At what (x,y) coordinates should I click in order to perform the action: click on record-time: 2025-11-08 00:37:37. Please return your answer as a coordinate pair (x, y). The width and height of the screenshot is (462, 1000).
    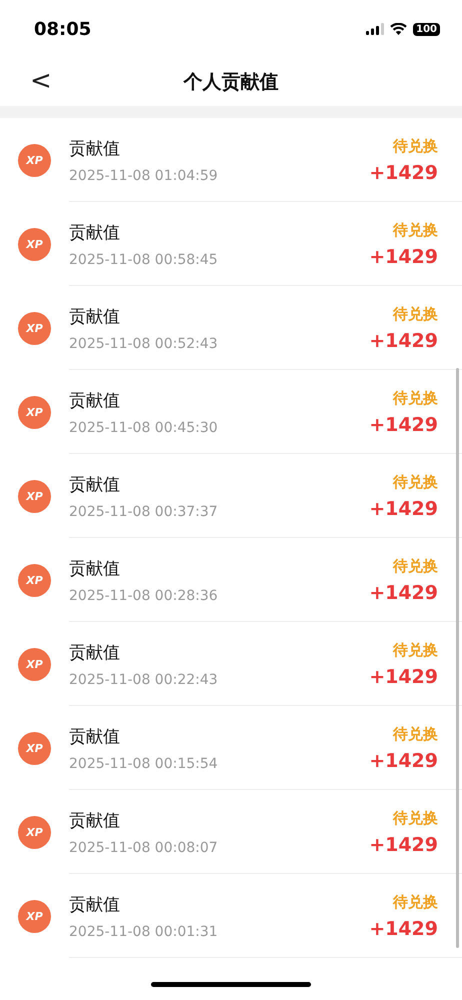
    Looking at the image, I should click on (144, 512).